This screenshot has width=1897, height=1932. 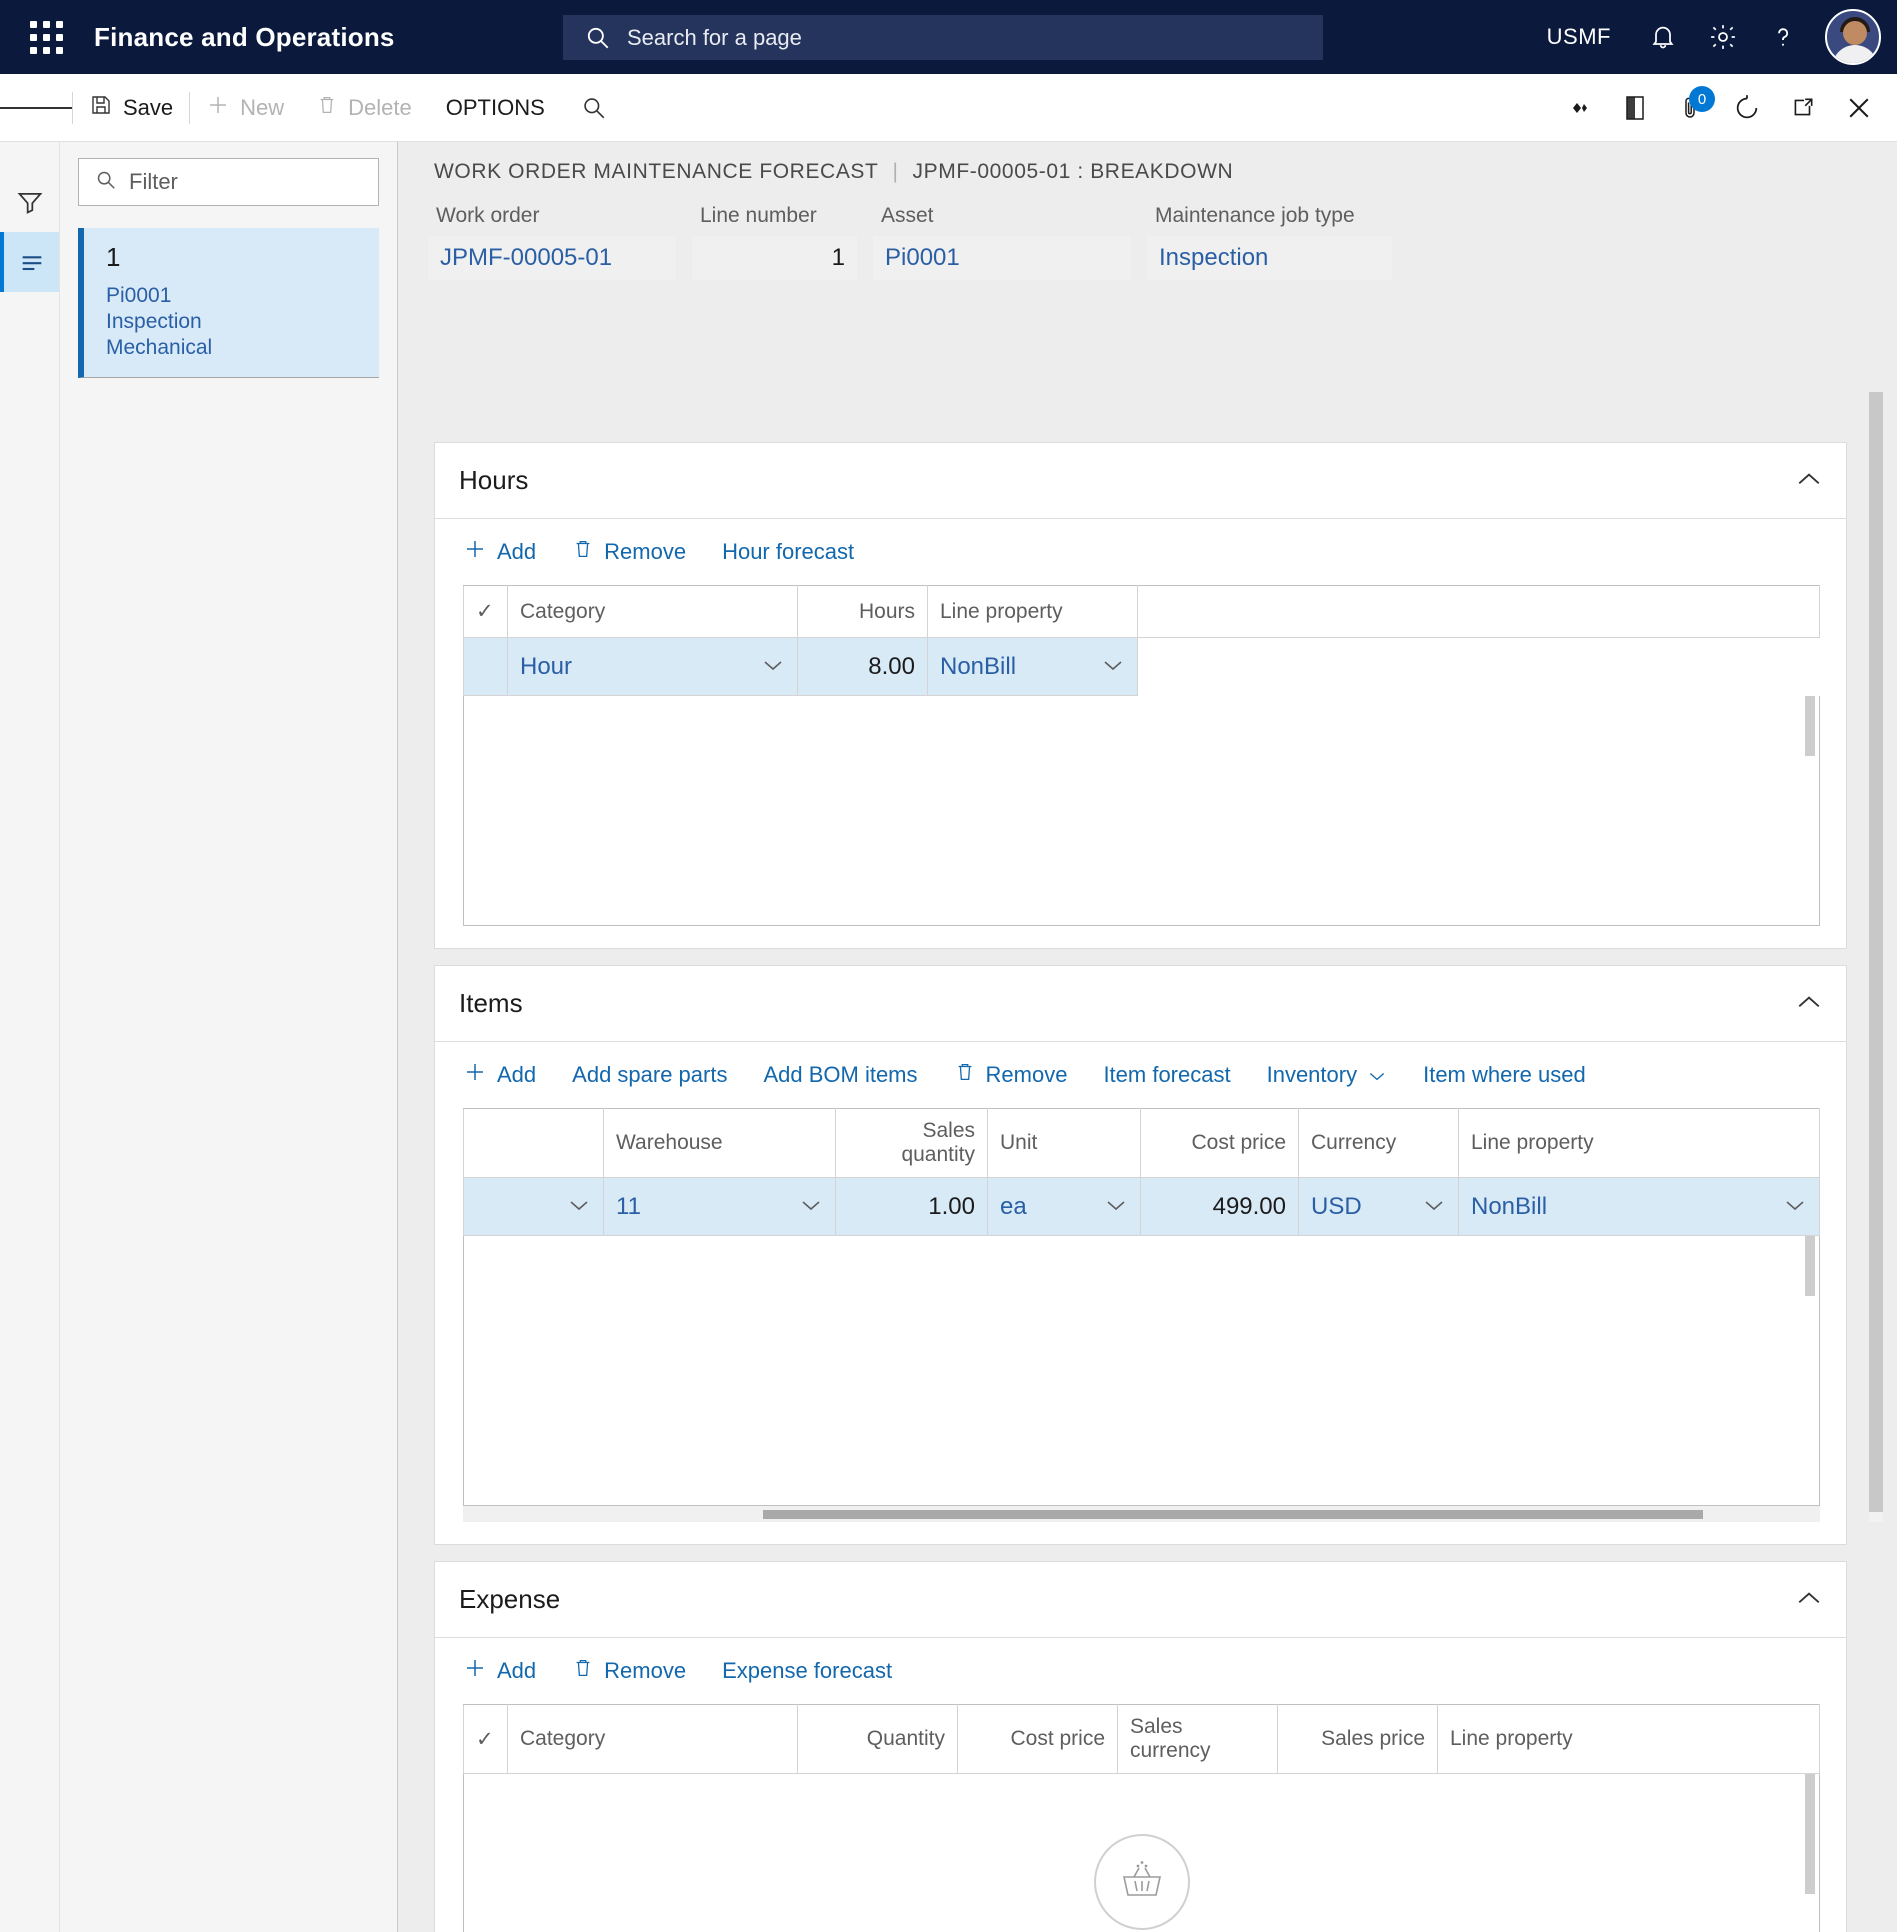 What do you see at coordinates (629, 552) in the screenshot?
I see `hours-remove-button: Remove` at bounding box center [629, 552].